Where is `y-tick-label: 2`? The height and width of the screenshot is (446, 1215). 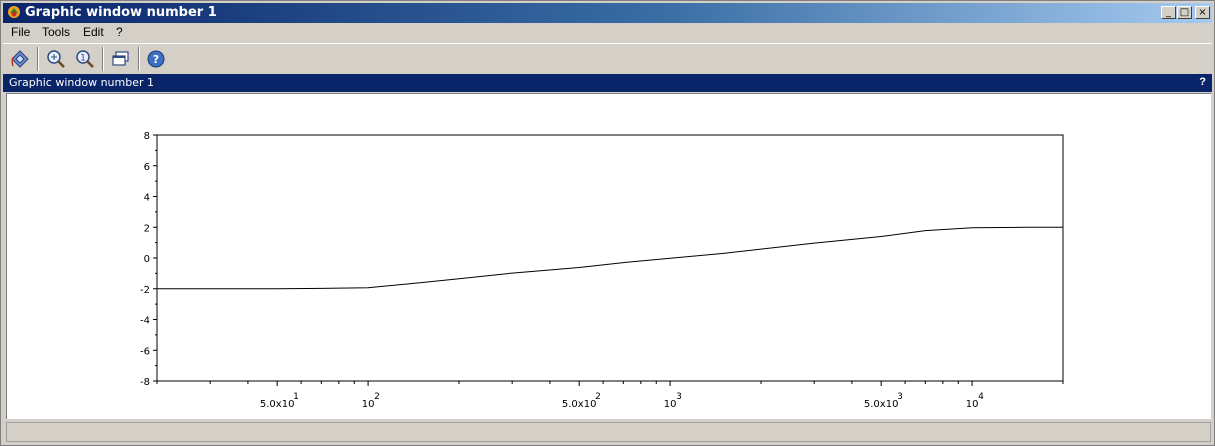 y-tick-label: 2 is located at coordinates (147, 228).